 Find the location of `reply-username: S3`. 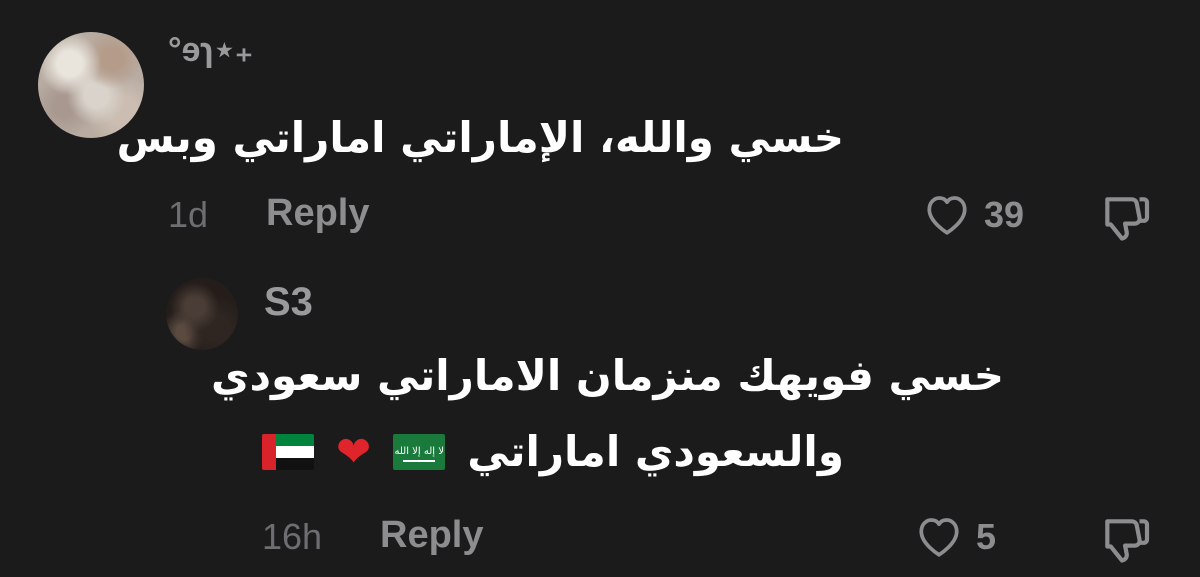

reply-username: S3 is located at coordinates (288, 302).